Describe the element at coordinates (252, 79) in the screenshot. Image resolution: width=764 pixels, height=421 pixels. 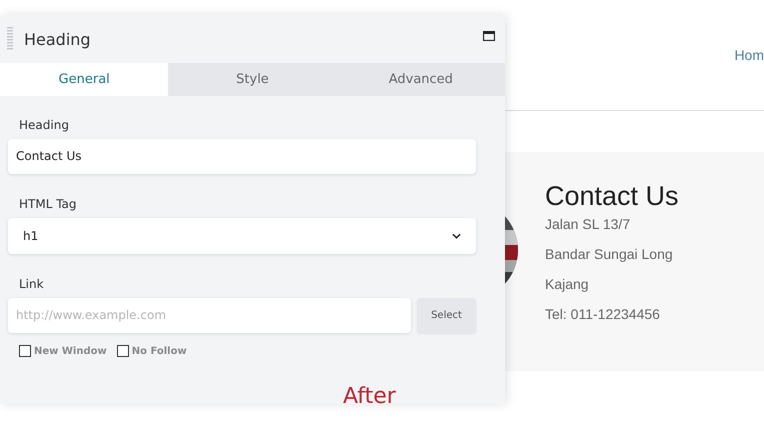
I see `tab: Style` at that location.